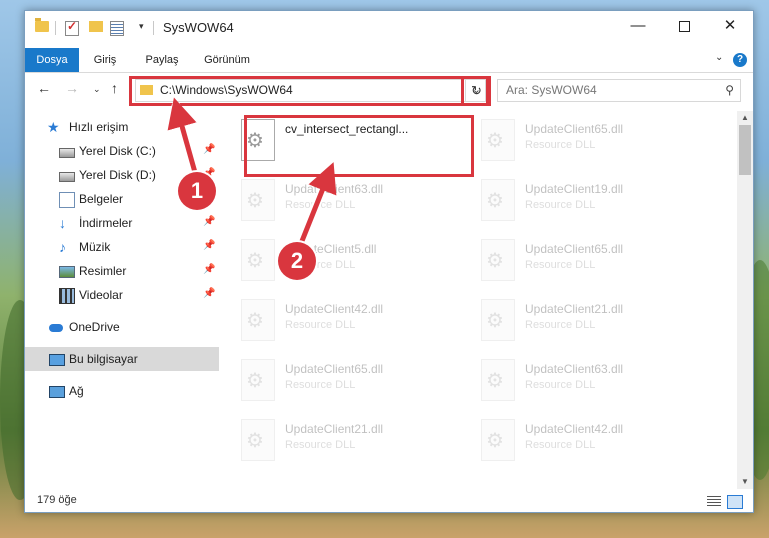  Describe the element at coordinates (389, 29) in the screenshot. I see `title-bar: ▾ SysWOW64 — ✕` at that location.